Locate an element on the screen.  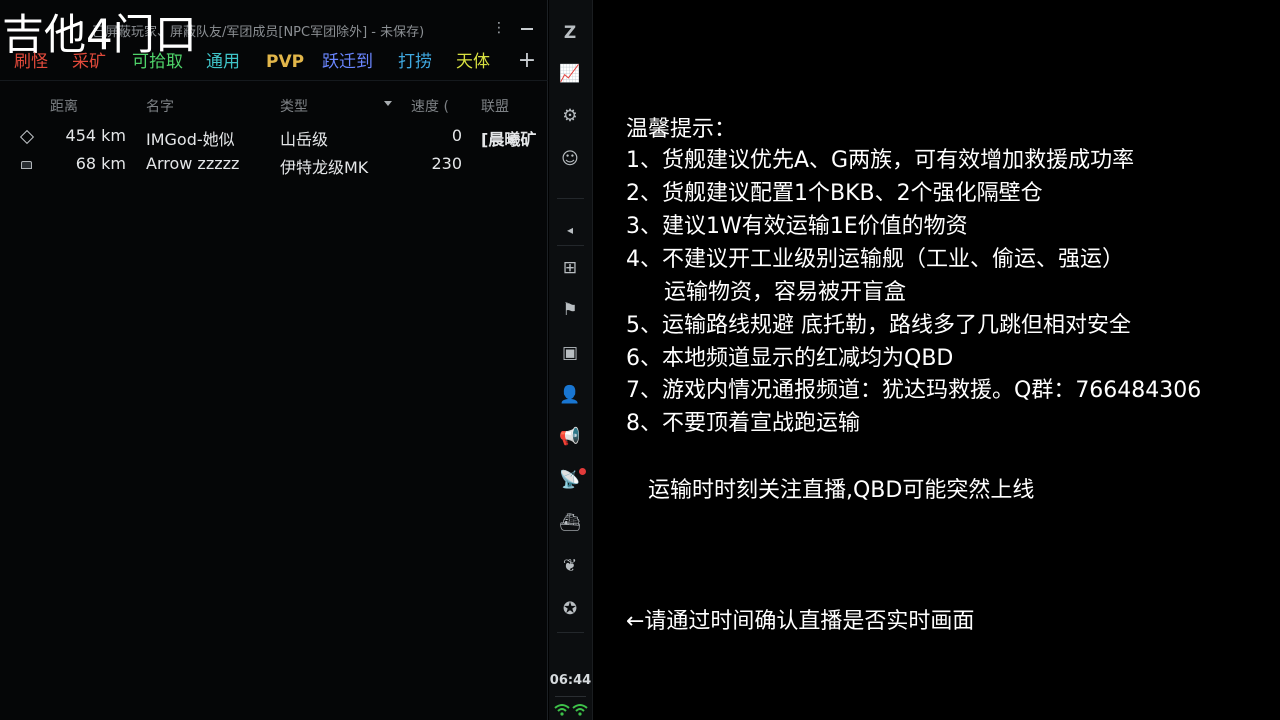
tab-ratting: 刷怪 is located at coordinates (31, 62).